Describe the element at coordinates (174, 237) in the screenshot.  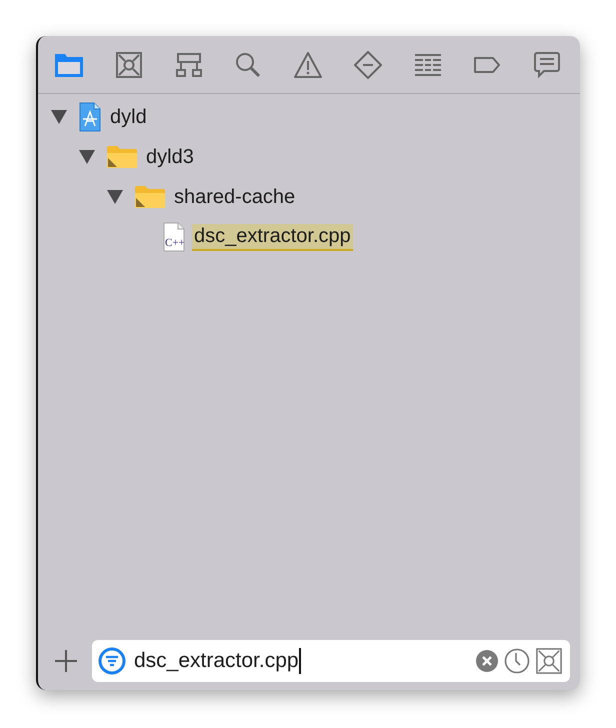
I see `cpp-file-icon: C++` at that location.